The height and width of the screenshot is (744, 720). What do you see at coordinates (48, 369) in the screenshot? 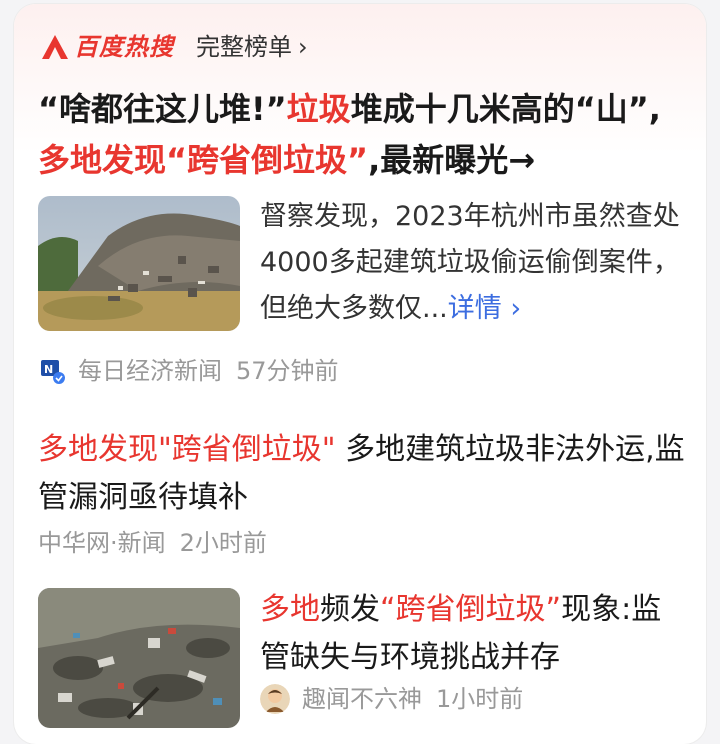
I see `svg-text: N` at bounding box center [48, 369].